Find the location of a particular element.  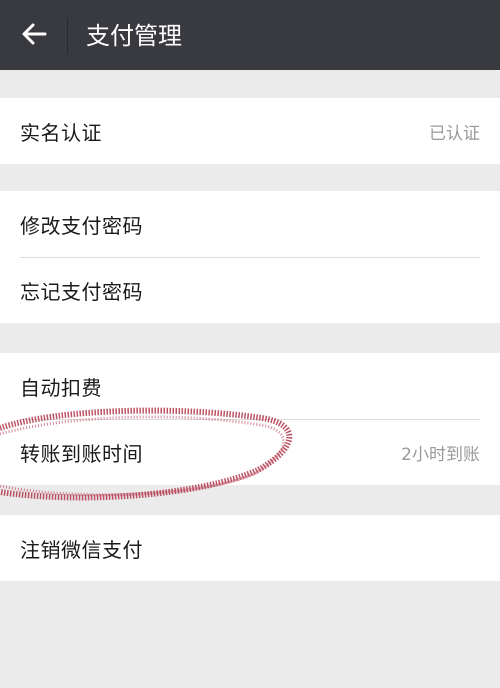

row-cancel-wechat-pay: 注销微信支付 is located at coordinates (250, 548).